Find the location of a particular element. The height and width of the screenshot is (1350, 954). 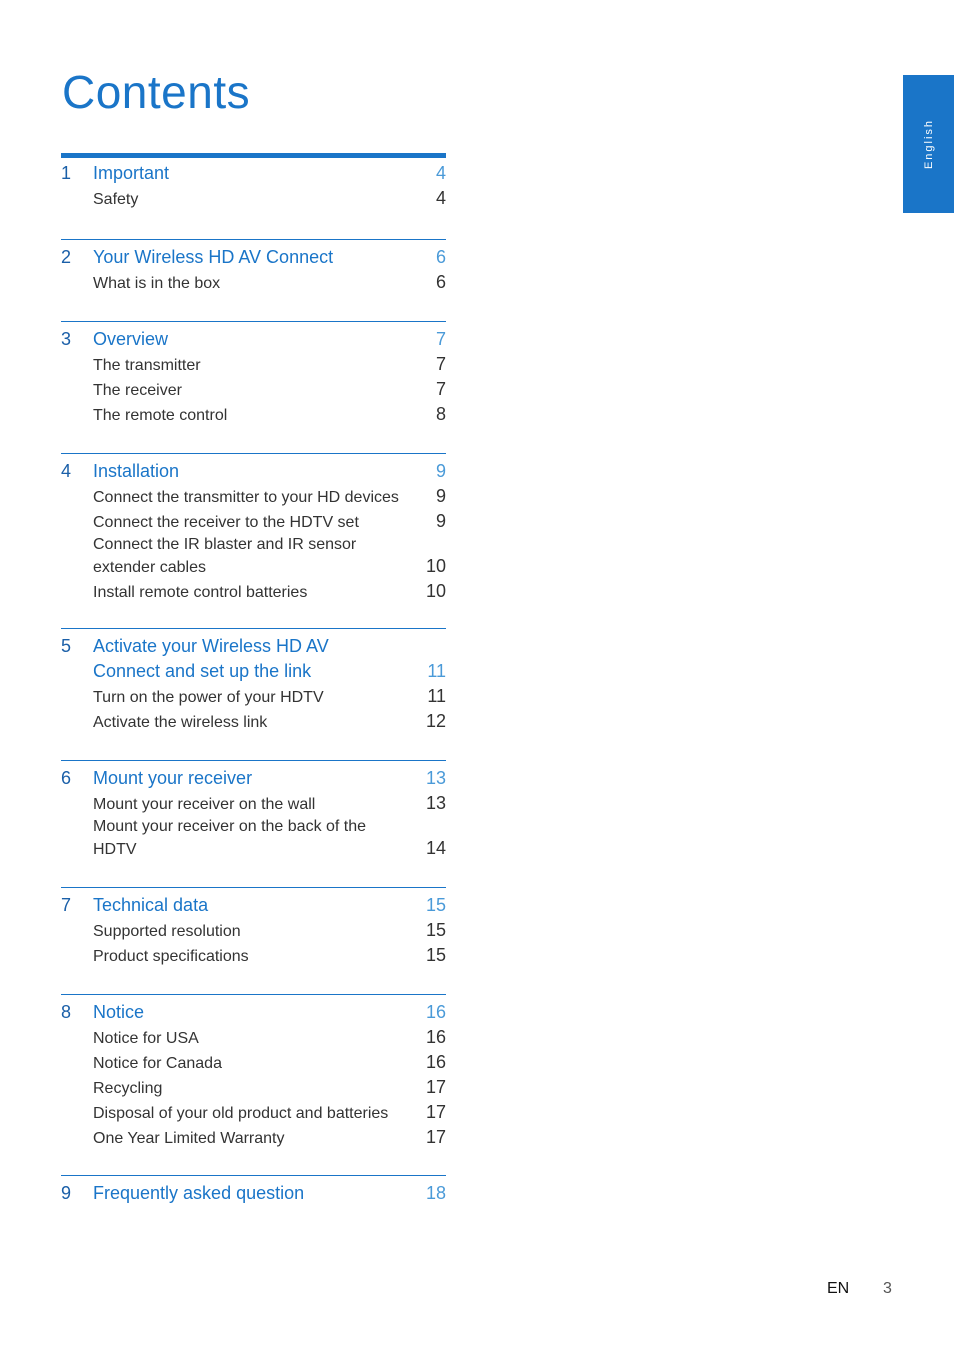

toc-entry-row: One Year Limited Warranty 17 is located at coordinates (253, 1137).